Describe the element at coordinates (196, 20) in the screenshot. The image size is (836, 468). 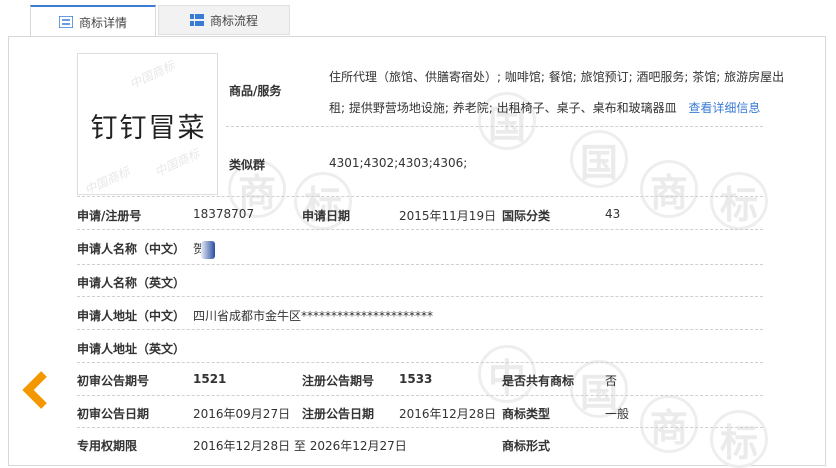
I see `grid-icon` at that location.